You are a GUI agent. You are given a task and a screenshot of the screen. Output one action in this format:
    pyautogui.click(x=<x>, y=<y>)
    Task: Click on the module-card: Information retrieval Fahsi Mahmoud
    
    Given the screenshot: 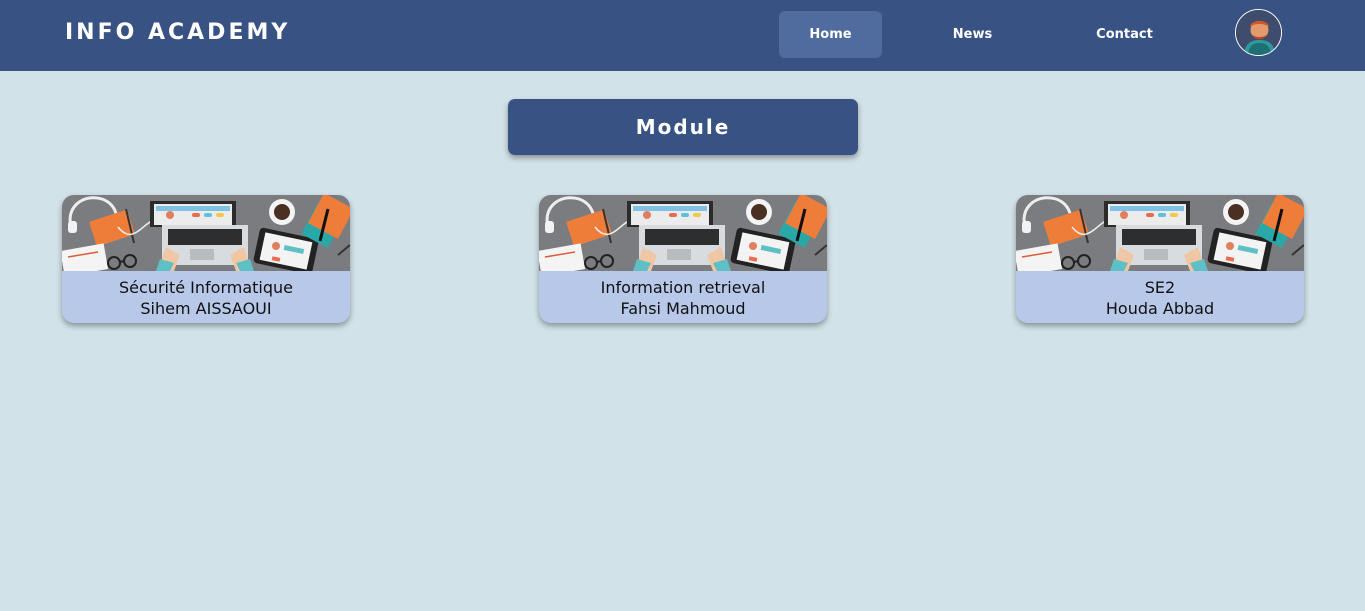 What is the action you would take?
    pyautogui.click(x=683, y=259)
    